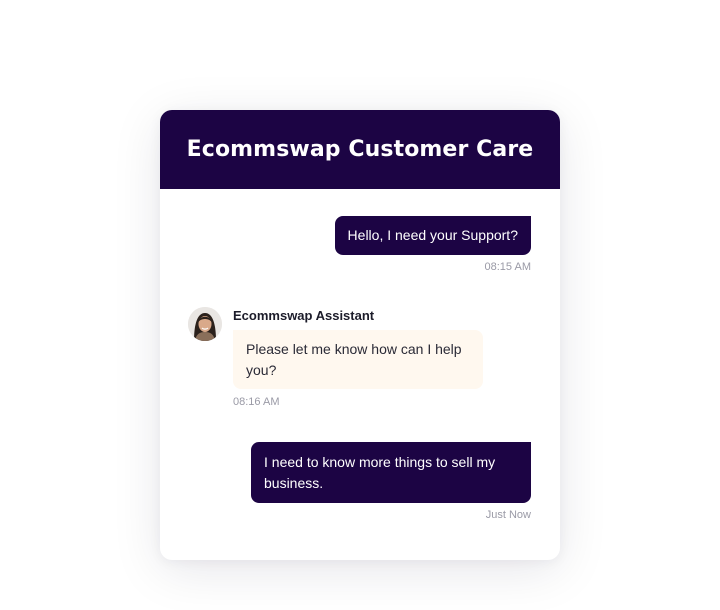  I want to click on assistant-avatar, so click(205, 324).